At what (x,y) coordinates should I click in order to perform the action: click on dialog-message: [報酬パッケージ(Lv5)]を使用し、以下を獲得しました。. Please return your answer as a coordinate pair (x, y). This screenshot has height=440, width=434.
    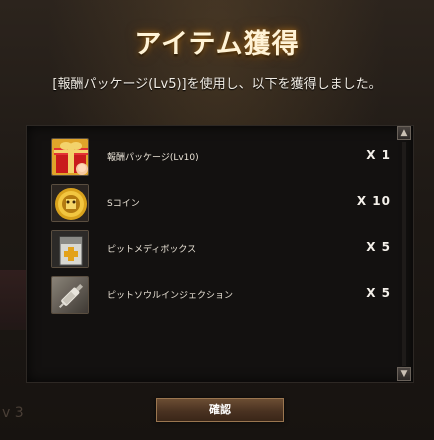
    Looking at the image, I should click on (217, 84).